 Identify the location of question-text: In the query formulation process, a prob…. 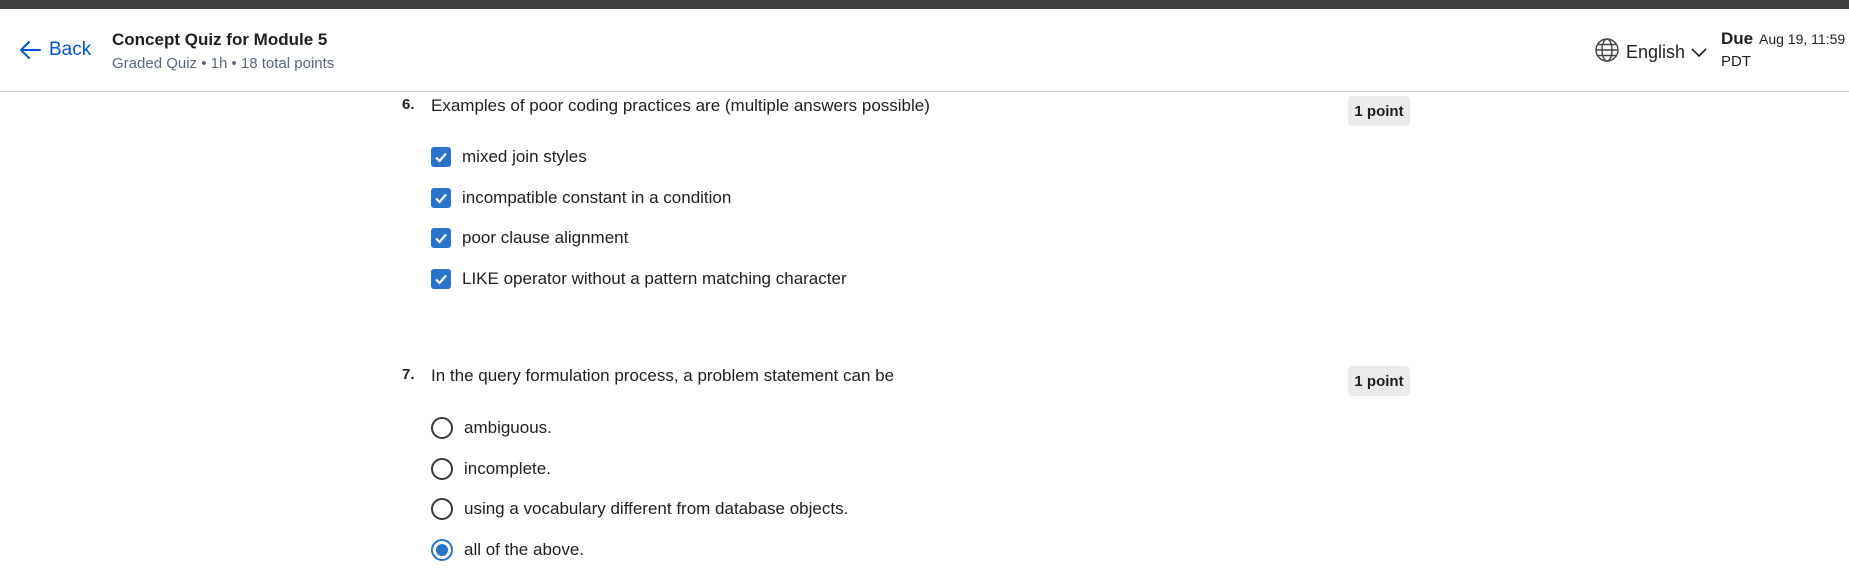
(663, 375).